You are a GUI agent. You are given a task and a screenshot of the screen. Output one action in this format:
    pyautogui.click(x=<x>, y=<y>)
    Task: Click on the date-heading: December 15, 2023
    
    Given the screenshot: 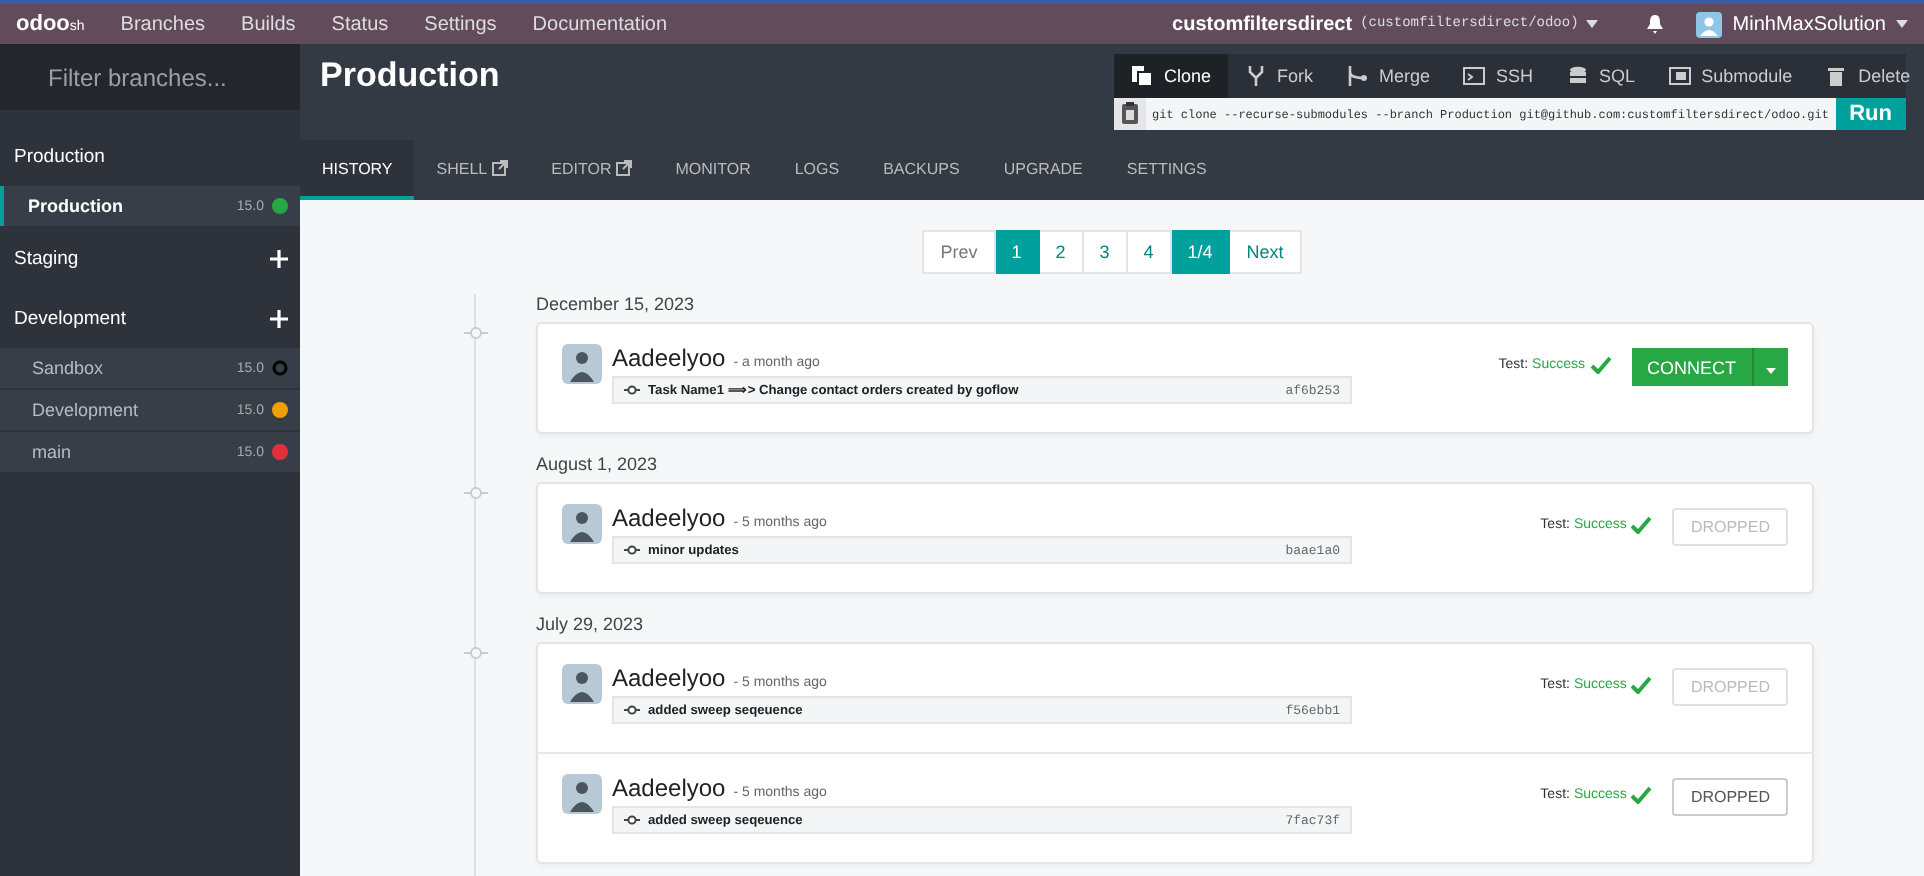 What is the action you would take?
    pyautogui.click(x=615, y=304)
    